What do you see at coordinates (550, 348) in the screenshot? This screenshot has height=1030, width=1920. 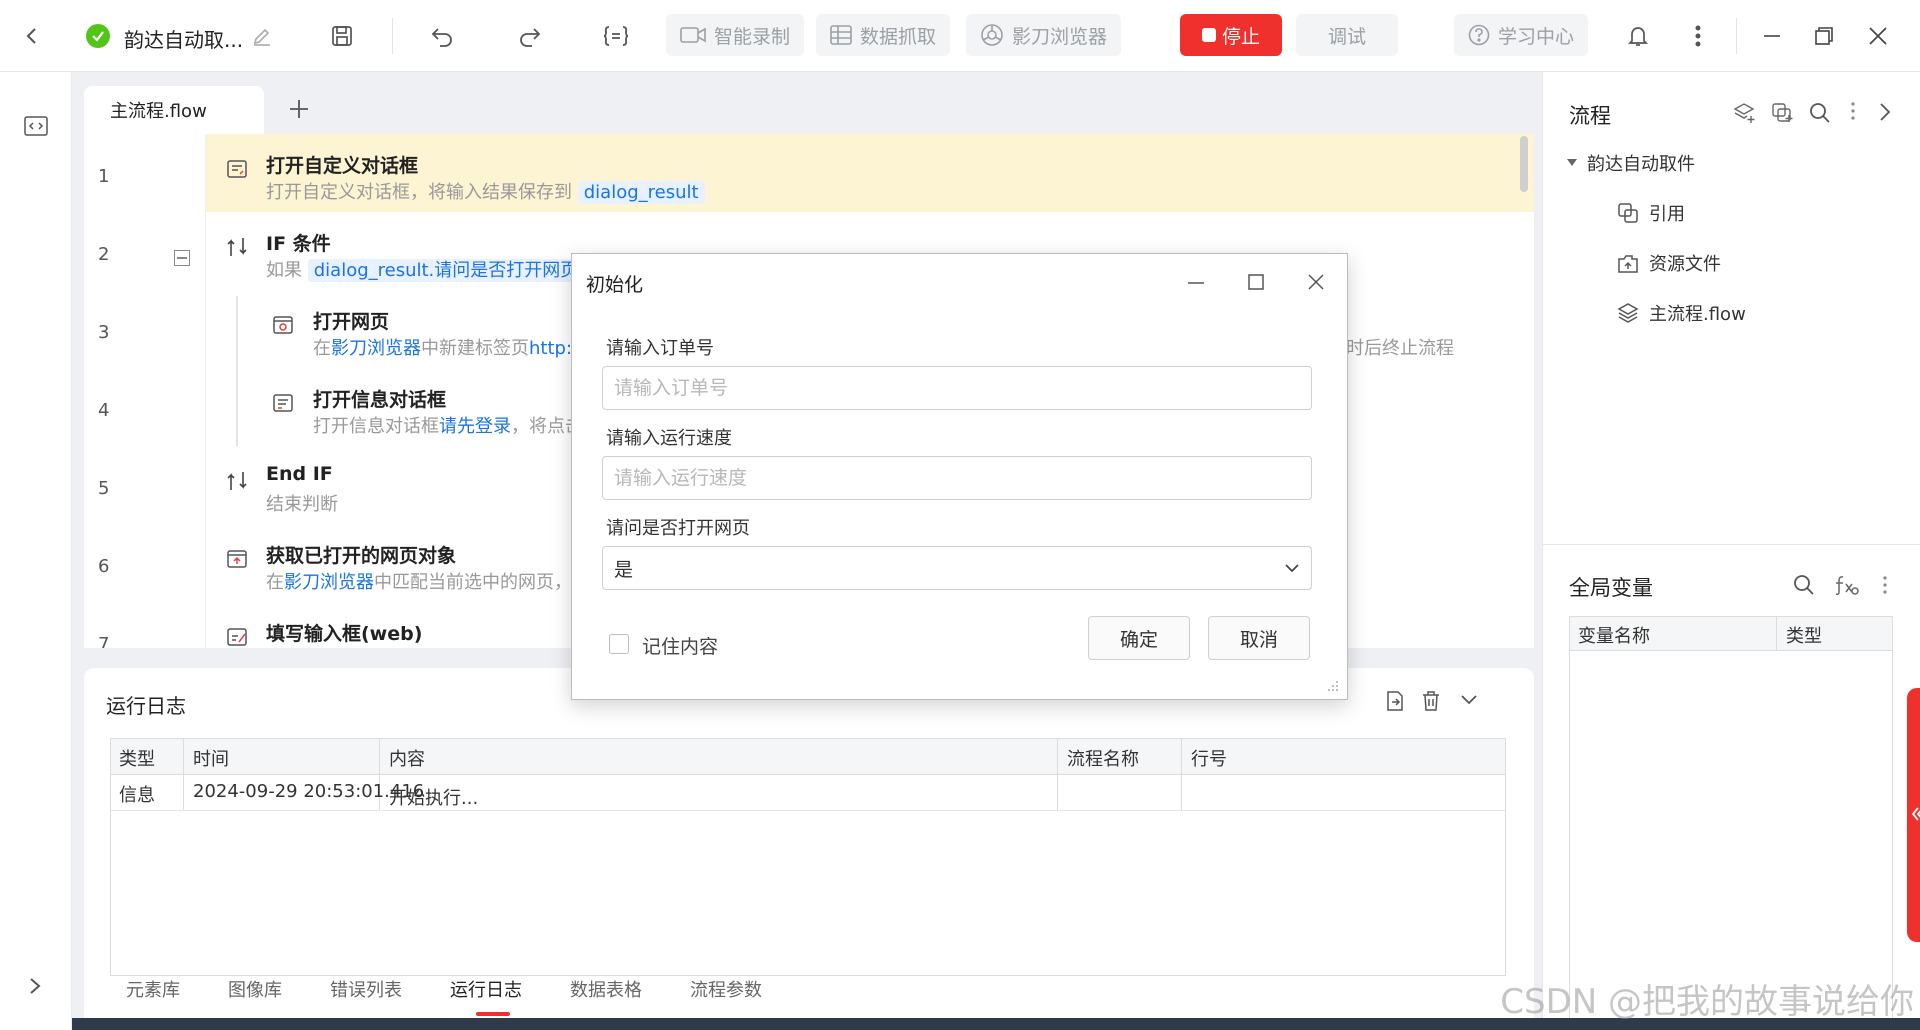 I see `url-link: http:` at bounding box center [550, 348].